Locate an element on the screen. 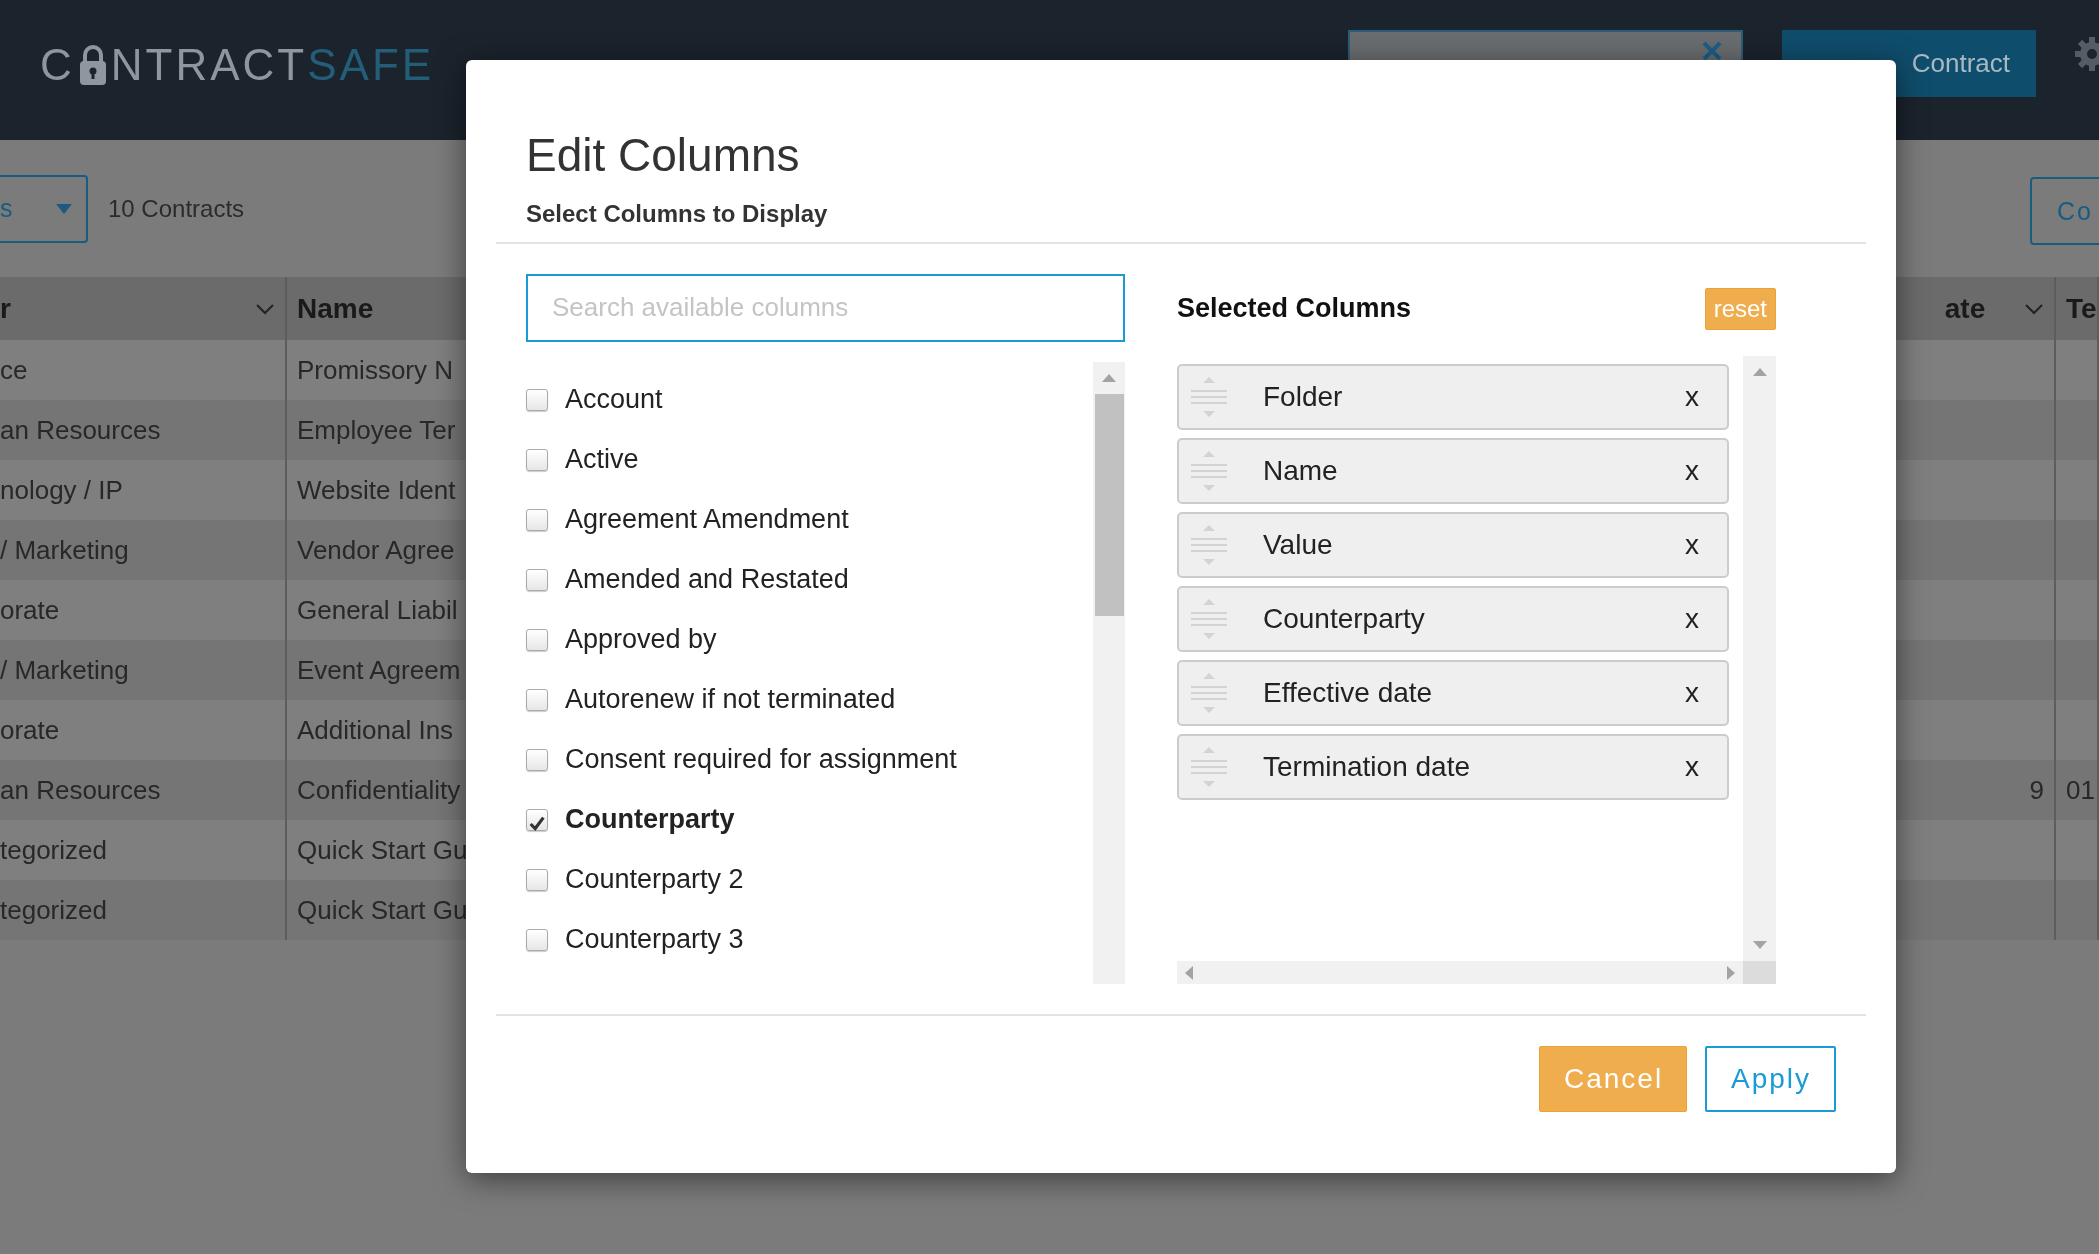 The height and width of the screenshot is (1254, 2099). caret-icon is located at coordinates (64, 208).